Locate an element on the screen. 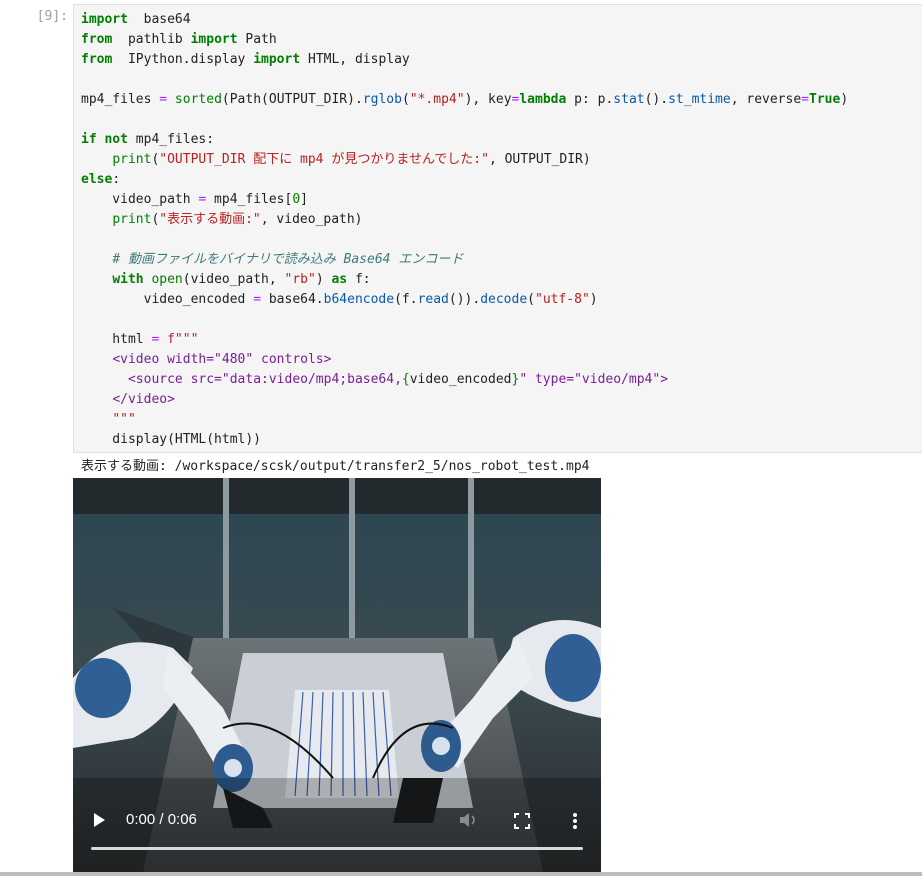 The height and width of the screenshot is (876, 922). code-line: if not mp4_files: is located at coordinates (464, 140).